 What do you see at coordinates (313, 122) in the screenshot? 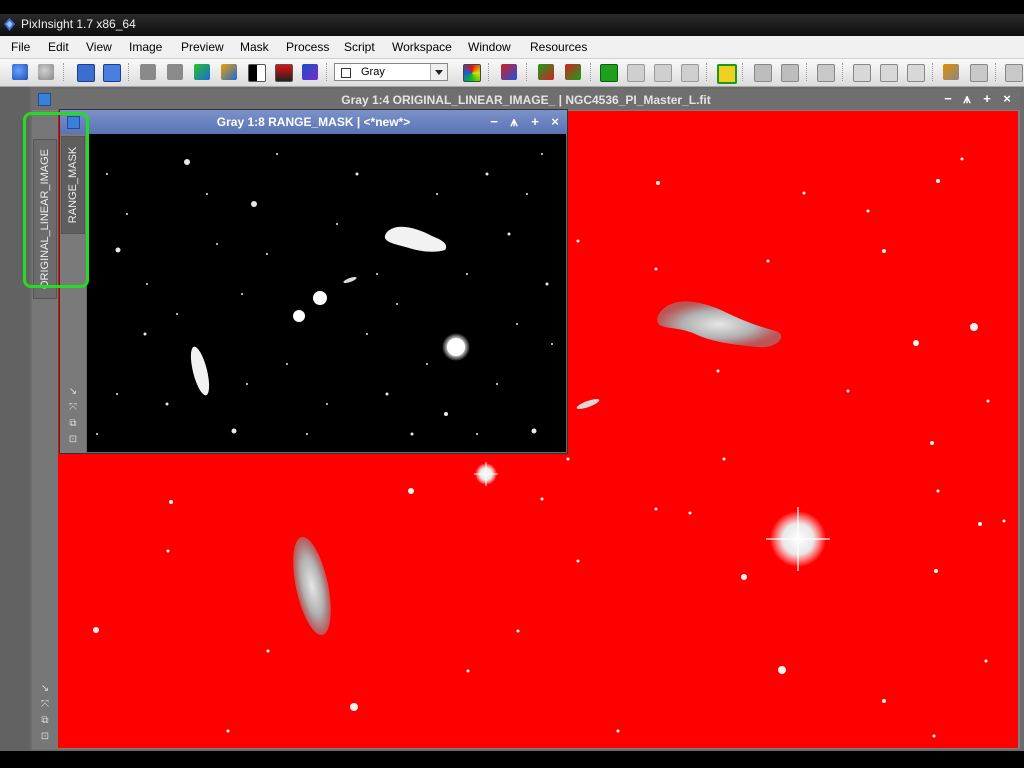
I see `mask-window-titlebar: Gray 1:8 RANGE_MASK | <*new*> − ⩚ + ×` at bounding box center [313, 122].